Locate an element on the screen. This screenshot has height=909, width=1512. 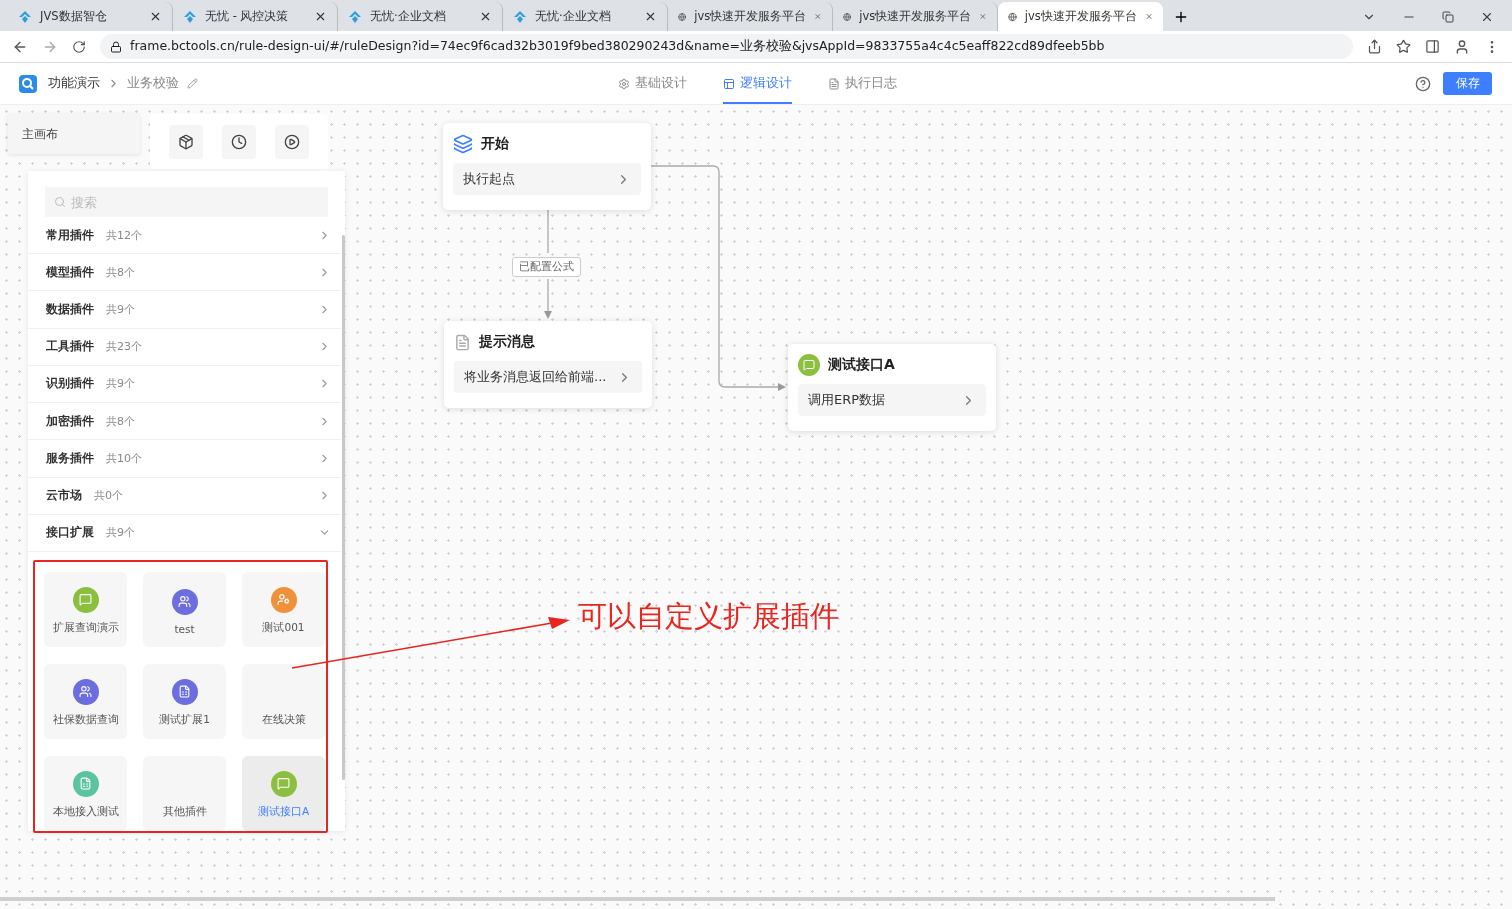
plugin-tile: 测试扩展1 is located at coordinates (184, 701).